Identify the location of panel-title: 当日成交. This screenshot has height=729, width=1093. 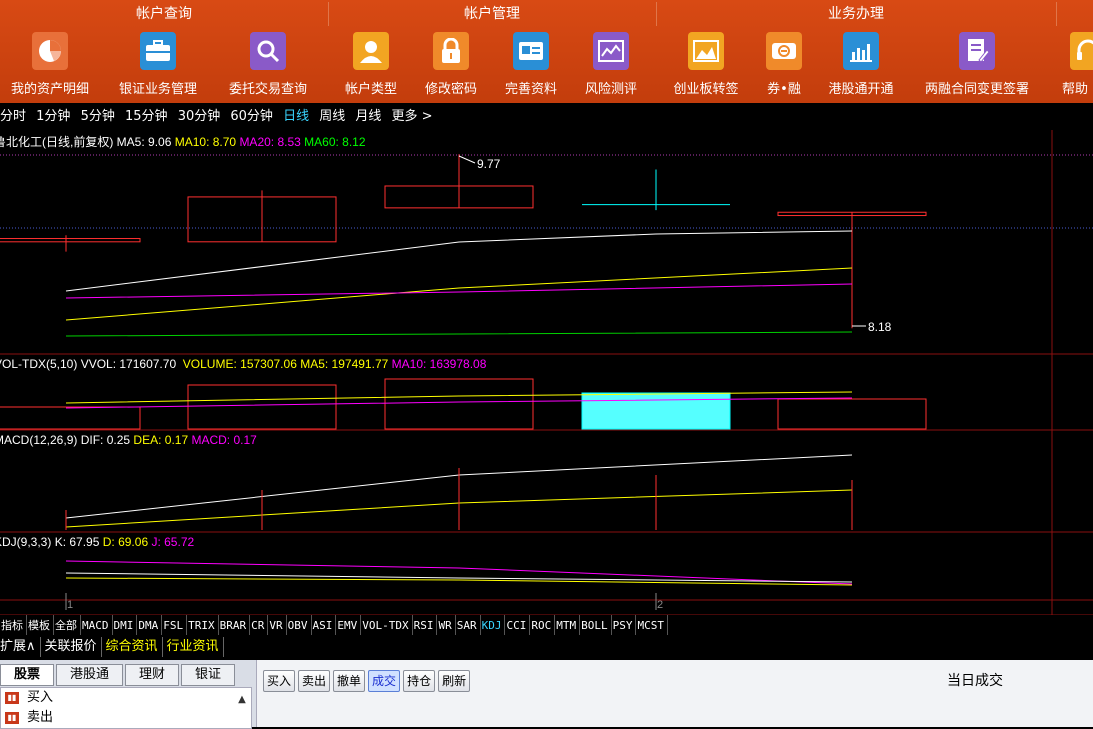
(975, 681).